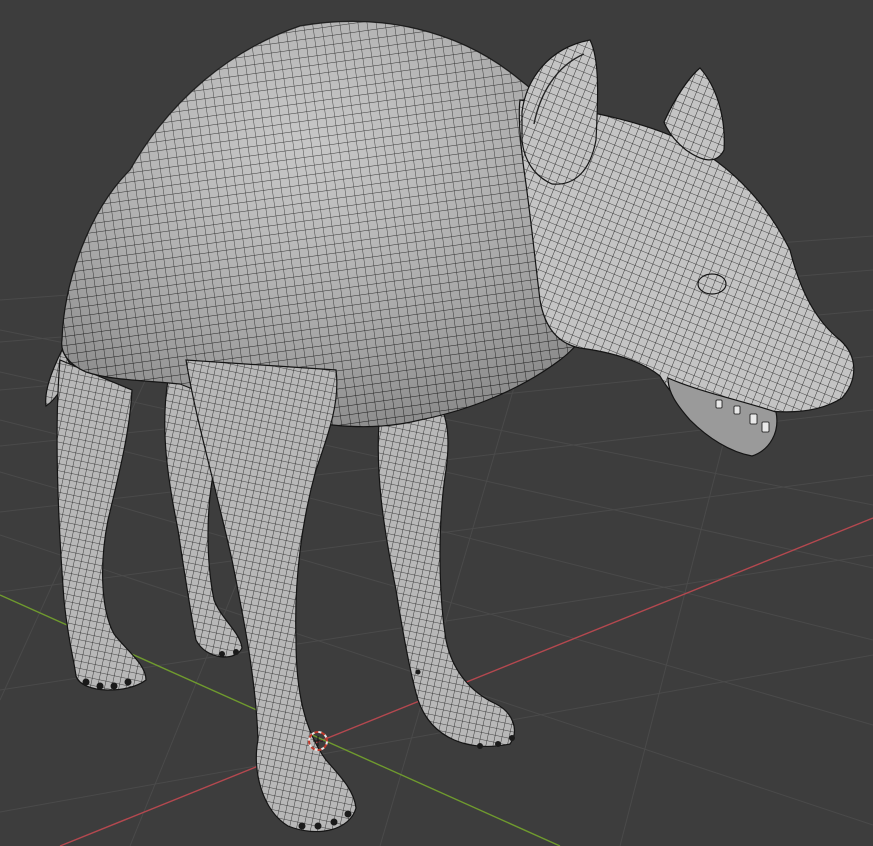  Describe the element at coordinates (101, 525) in the screenshot. I see `mesh-near-hind-leg` at that location.